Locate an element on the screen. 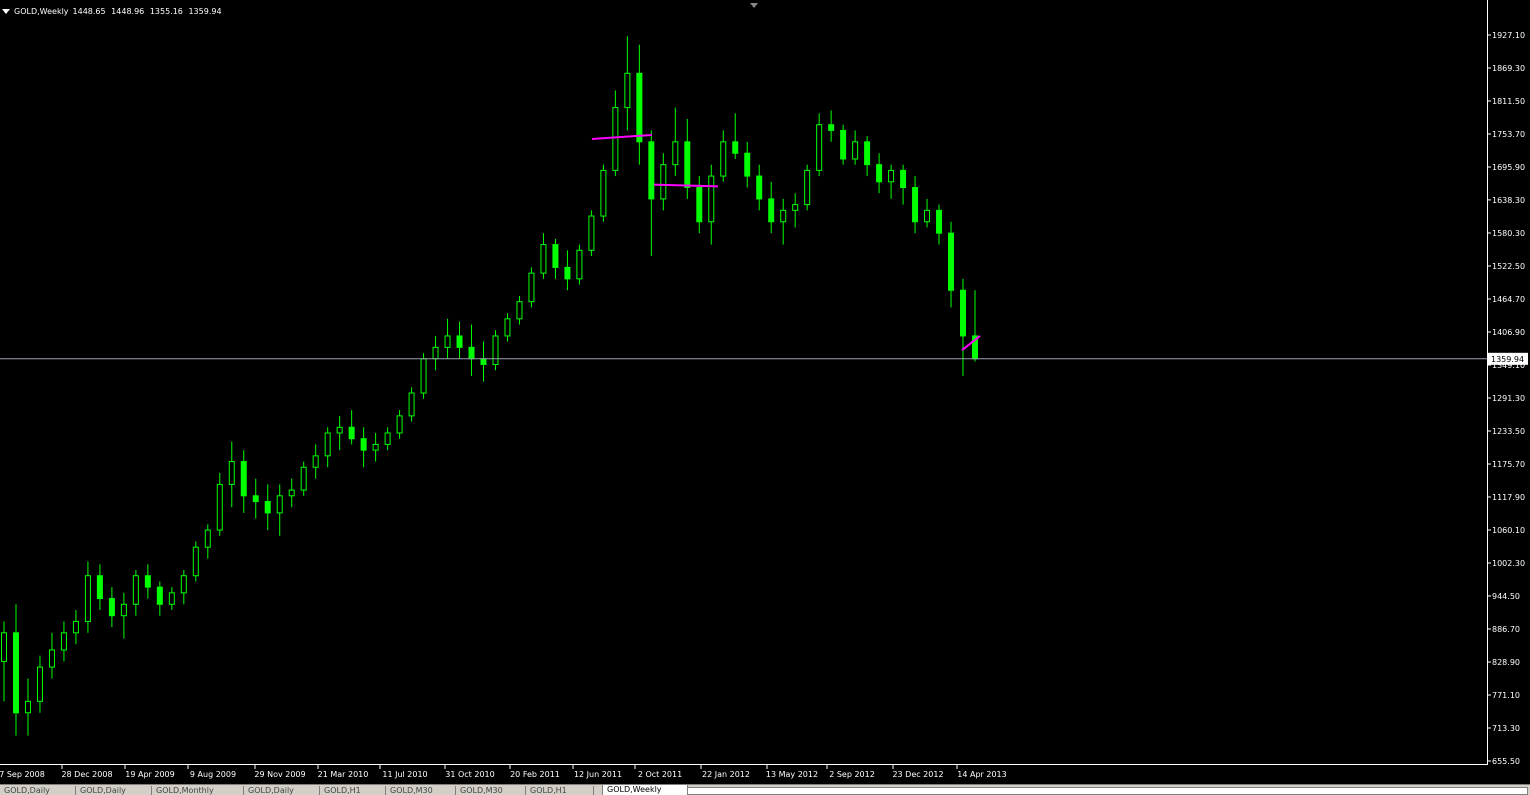 This screenshot has height=795, width=1530. price-axis-label: 1522.50 is located at coordinates (1508, 266).